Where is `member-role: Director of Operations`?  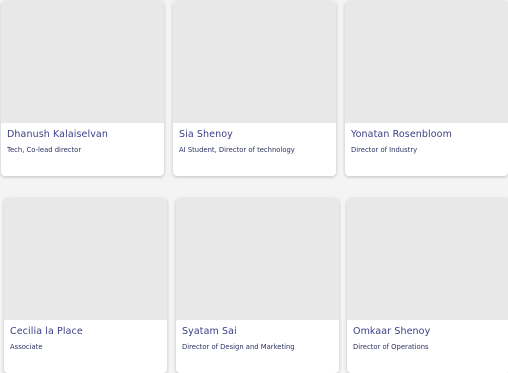 member-role: Director of Operations is located at coordinates (391, 347).